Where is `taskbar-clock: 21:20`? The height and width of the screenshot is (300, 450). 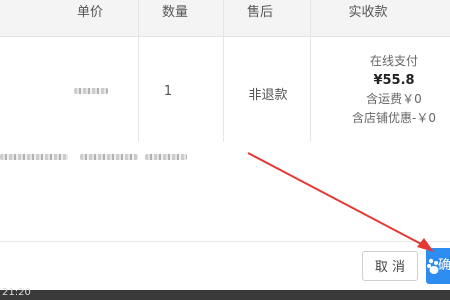 taskbar-clock: 21:20 is located at coordinates (16, 292).